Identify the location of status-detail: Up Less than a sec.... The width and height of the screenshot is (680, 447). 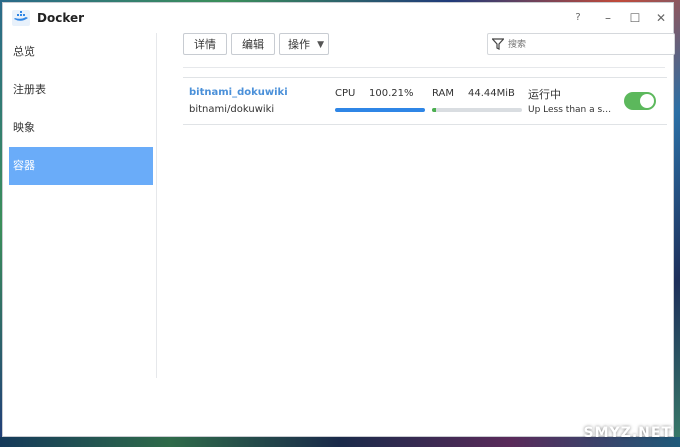
(572, 110).